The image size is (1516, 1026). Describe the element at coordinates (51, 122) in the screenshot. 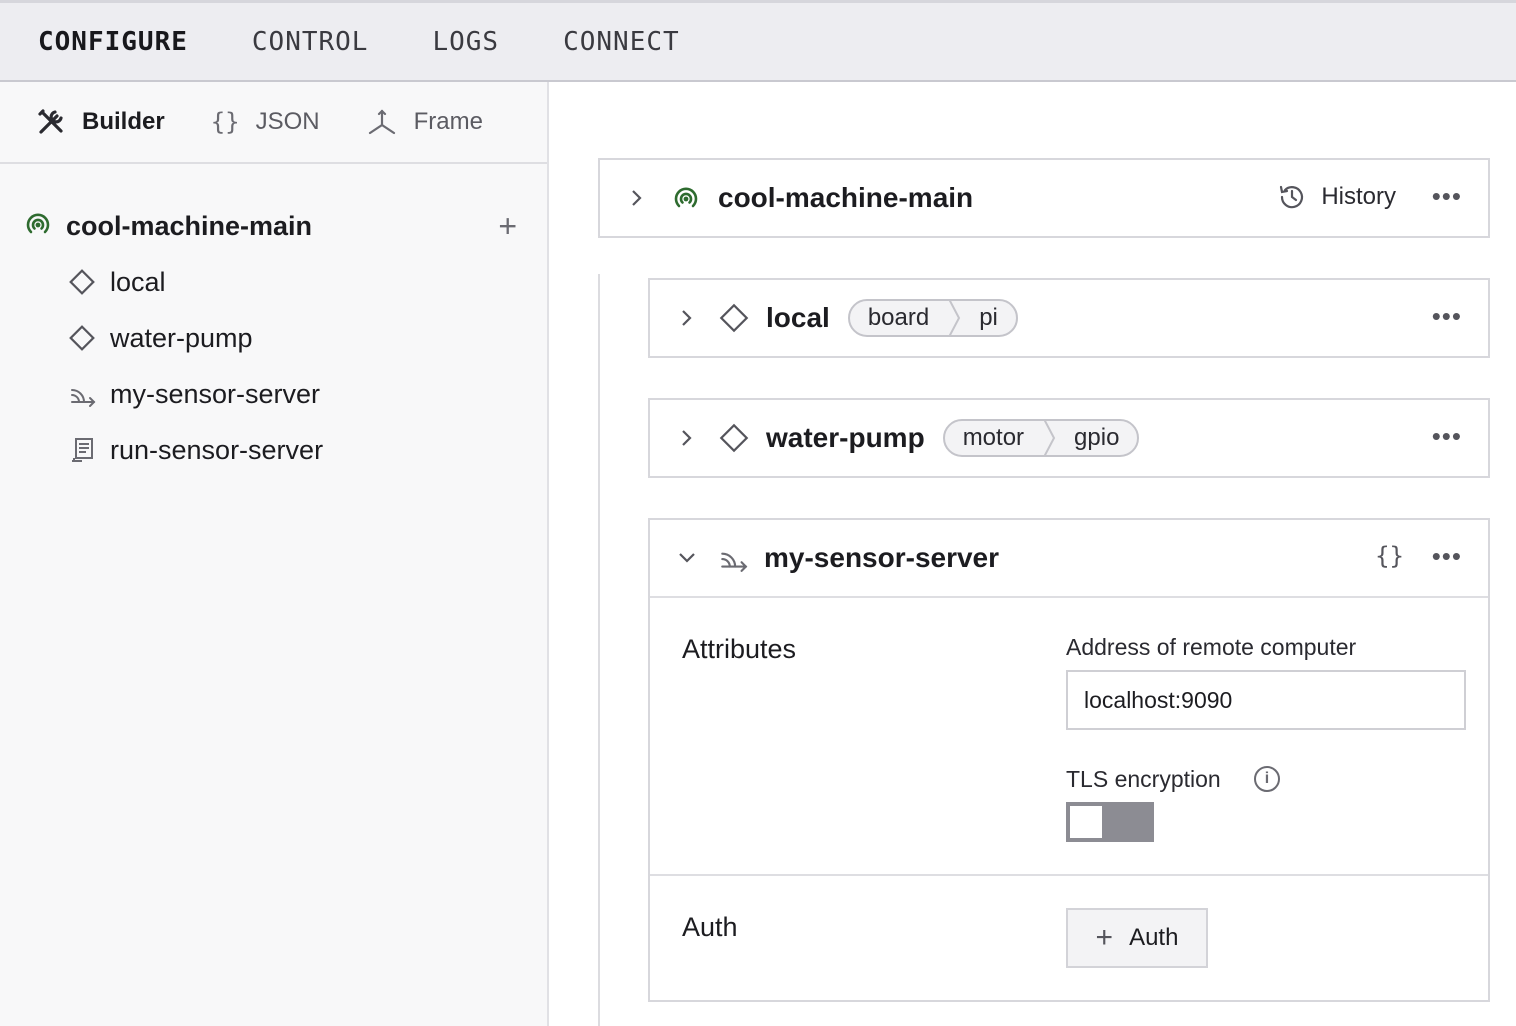

I see `tools-icon` at that location.